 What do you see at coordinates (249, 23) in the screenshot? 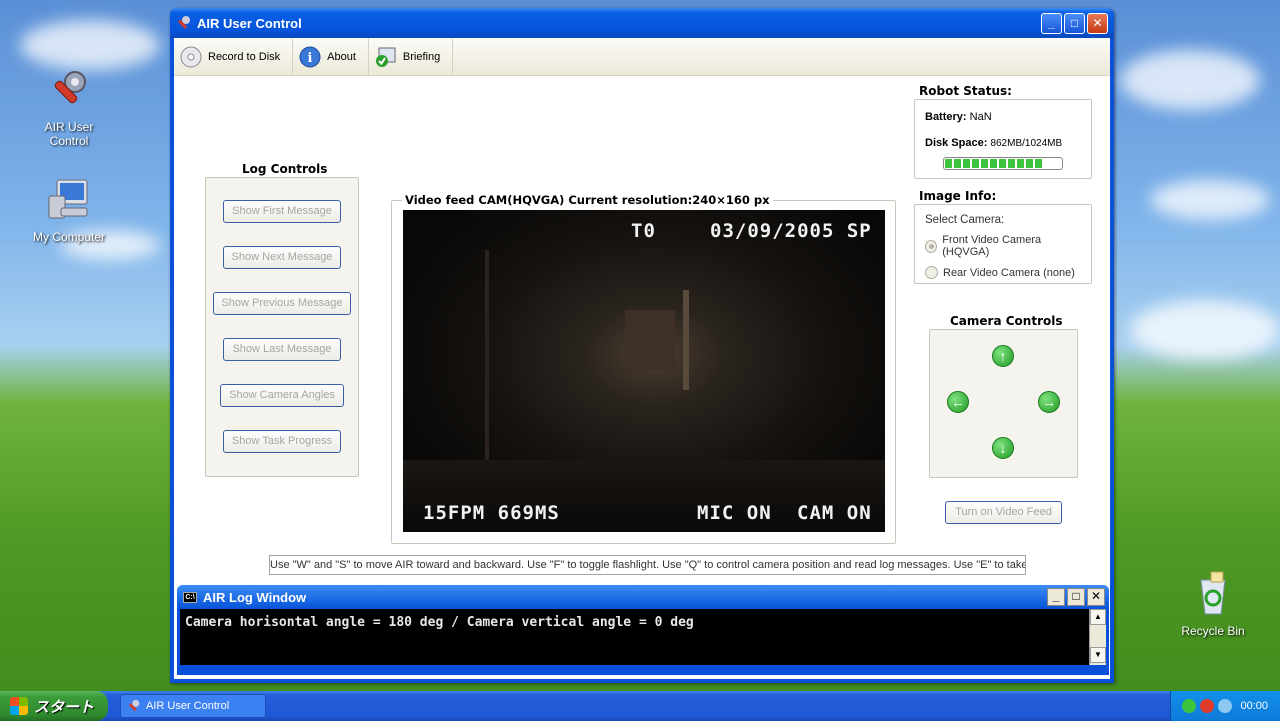
I see `window-title: AIR User Control` at bounding box center [249, 23].